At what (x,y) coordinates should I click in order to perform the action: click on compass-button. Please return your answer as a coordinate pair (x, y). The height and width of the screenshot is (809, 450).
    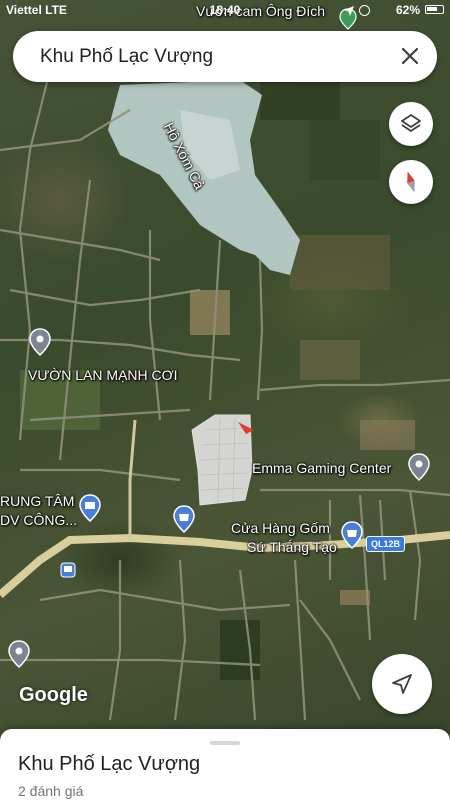
    Looking at the image, I should click on (411, 182).